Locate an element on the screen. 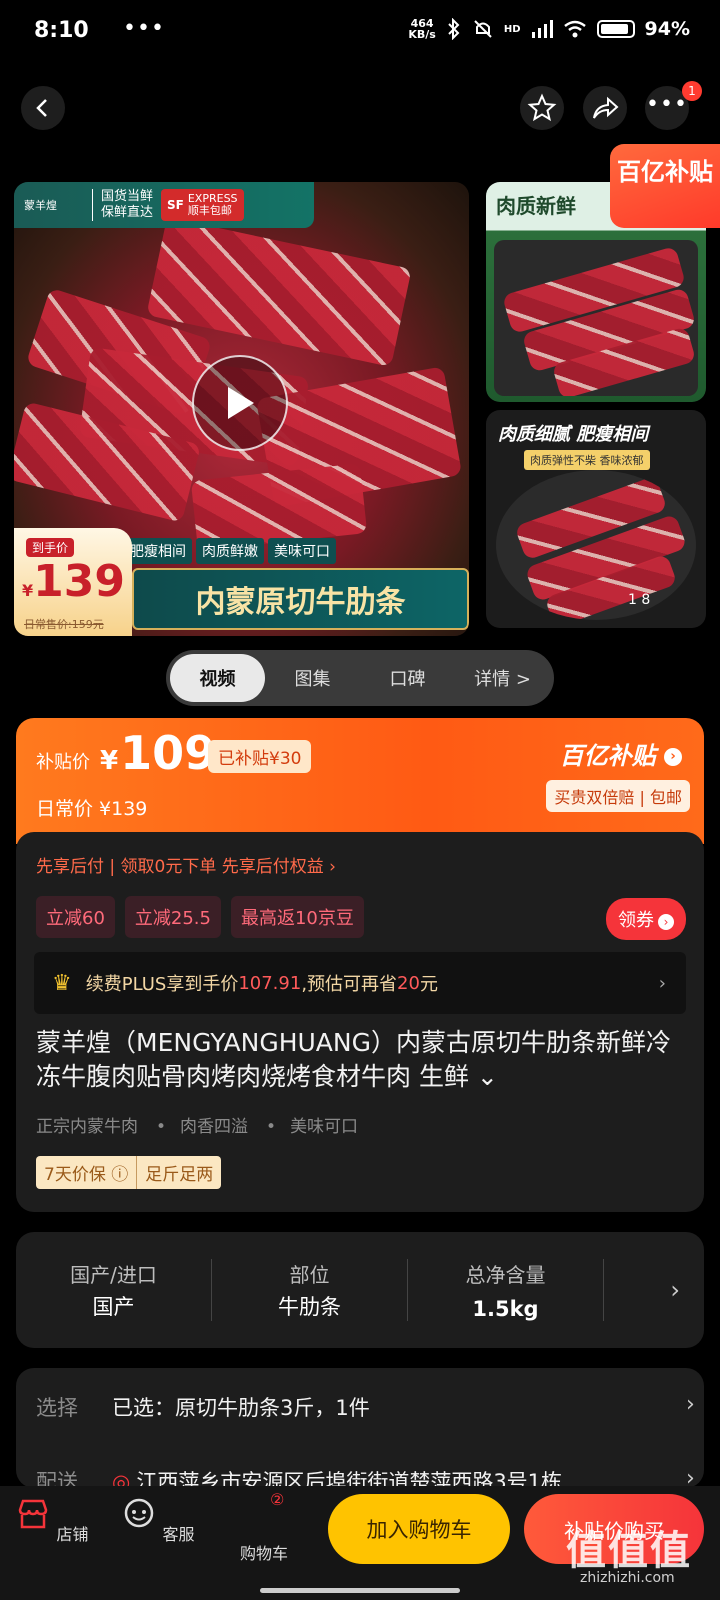 The width and height of the screenshot is (720, 1600). feature-item: 肉香四溢 is located at coordinates (202, 1124).